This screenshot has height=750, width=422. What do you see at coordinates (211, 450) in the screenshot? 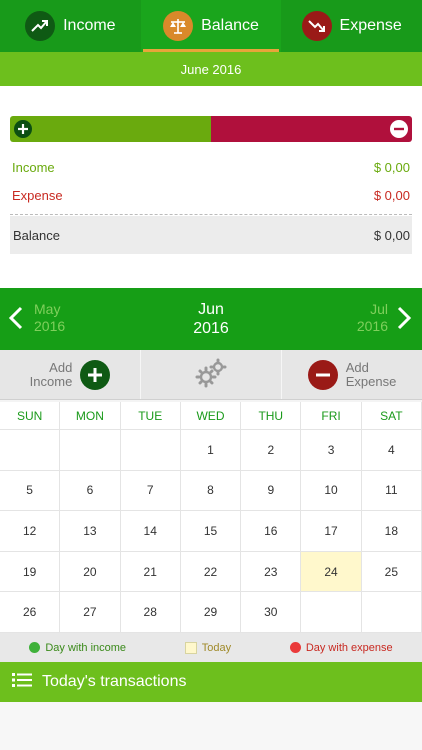
I see `calendar-day: 1` at bounding box center [211, 450].